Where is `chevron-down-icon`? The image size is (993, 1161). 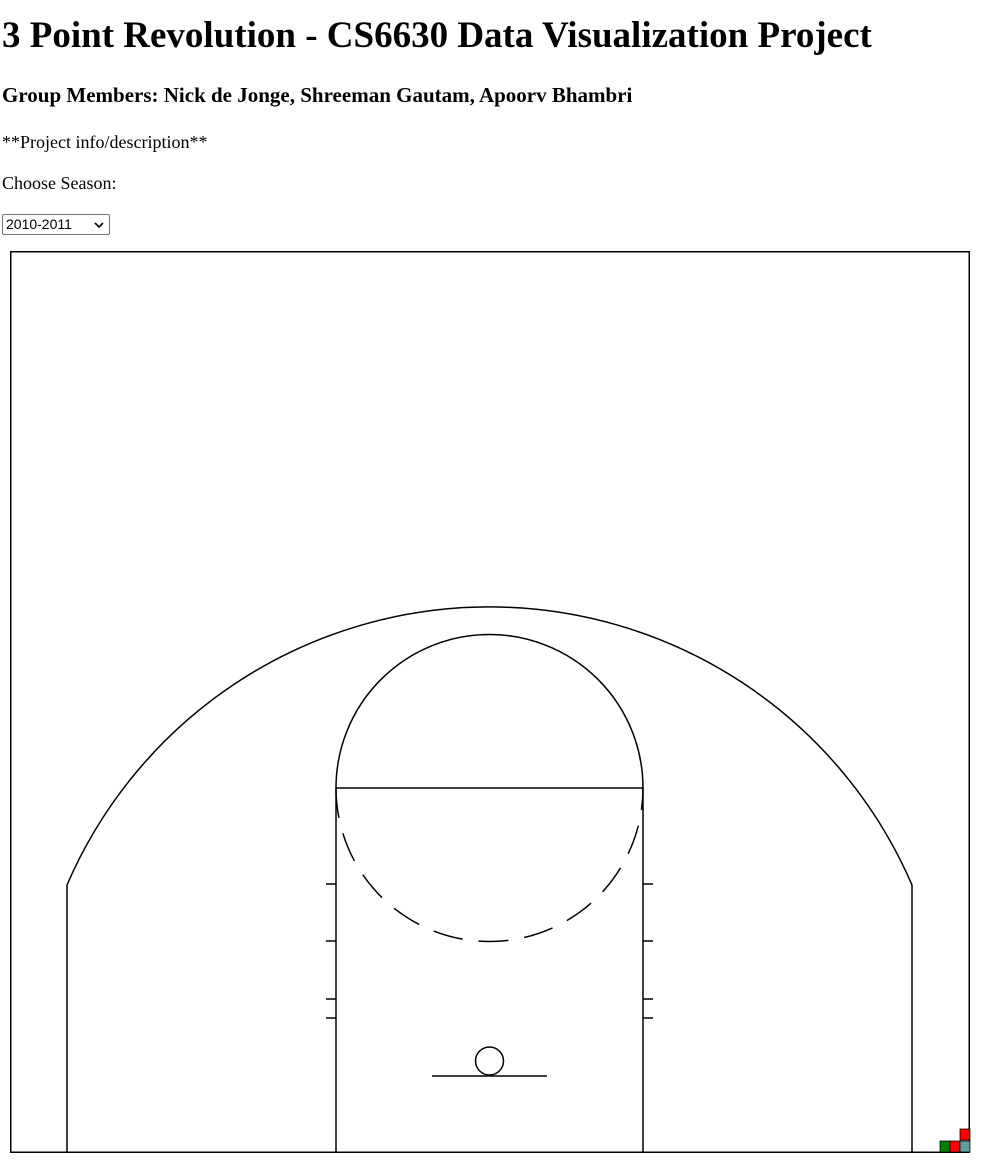
chevron-down-icon is located at coordinates (99, 225).